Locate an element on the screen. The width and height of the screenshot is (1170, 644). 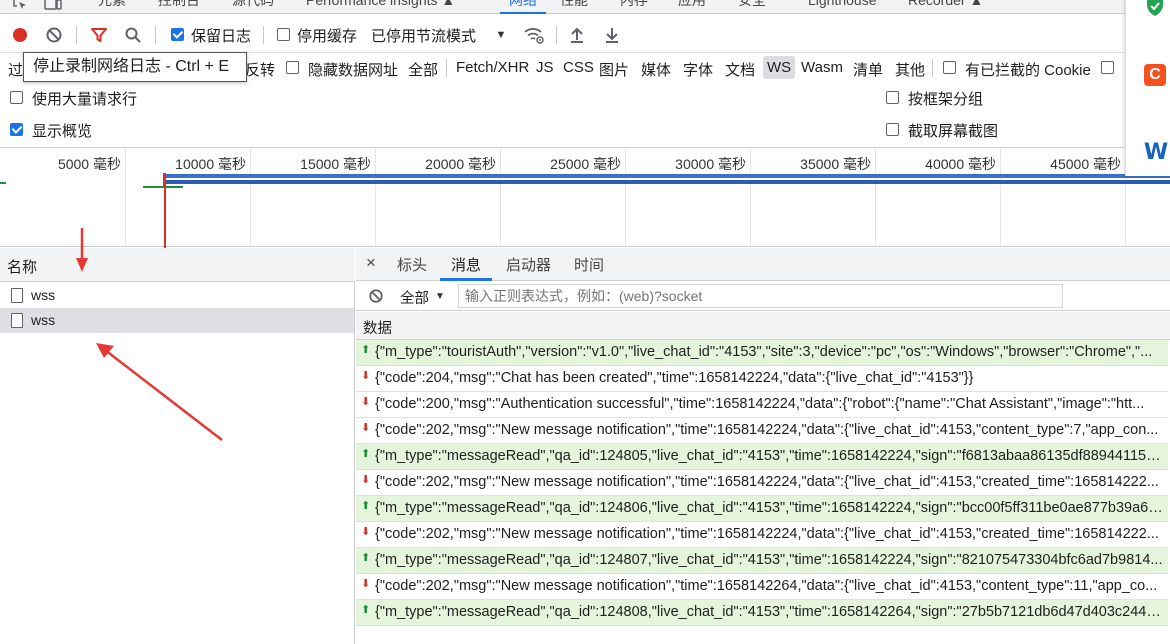
record-button is located at coordinates (20, 35).